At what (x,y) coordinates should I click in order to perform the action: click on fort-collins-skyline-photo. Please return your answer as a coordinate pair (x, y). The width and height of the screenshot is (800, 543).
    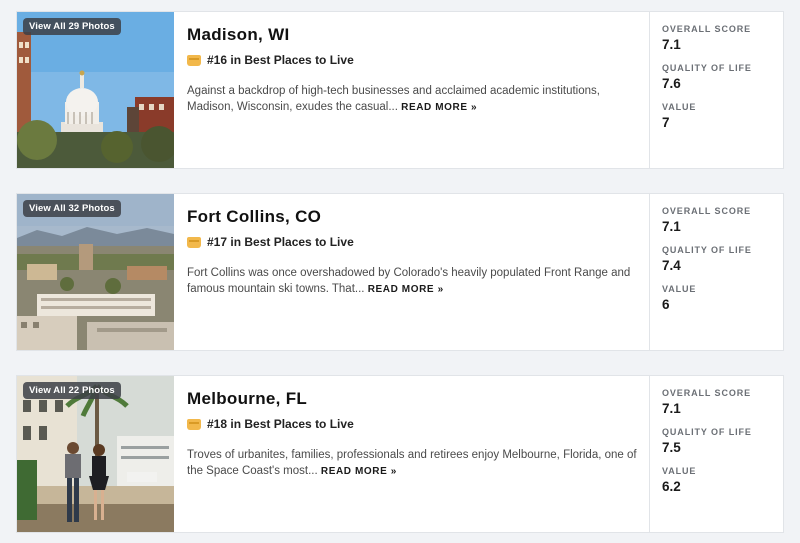
    Looking at the image, I should click on (95, 272).